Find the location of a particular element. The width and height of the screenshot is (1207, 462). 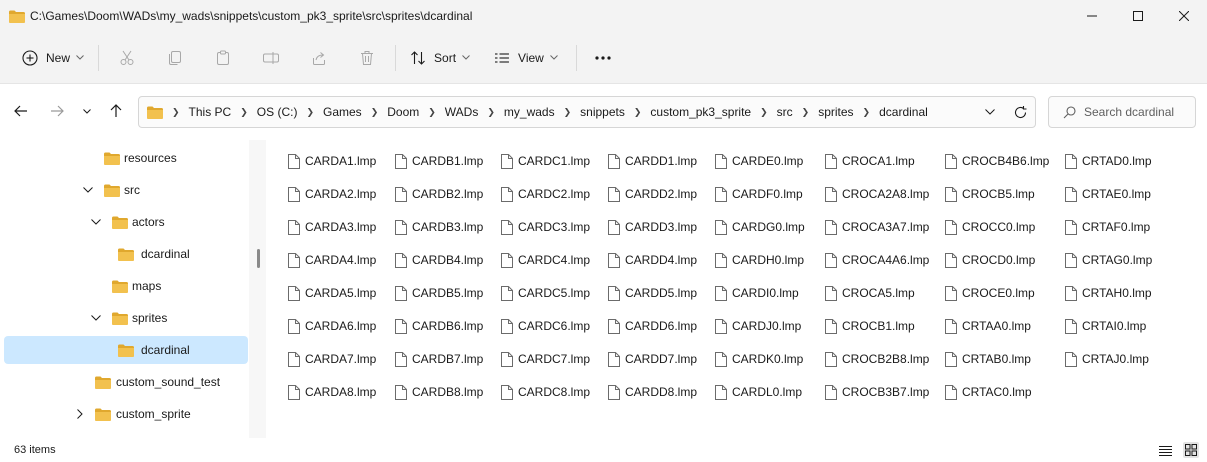

file-item: CARDL0.lmp is located at coordinates (758, 392).